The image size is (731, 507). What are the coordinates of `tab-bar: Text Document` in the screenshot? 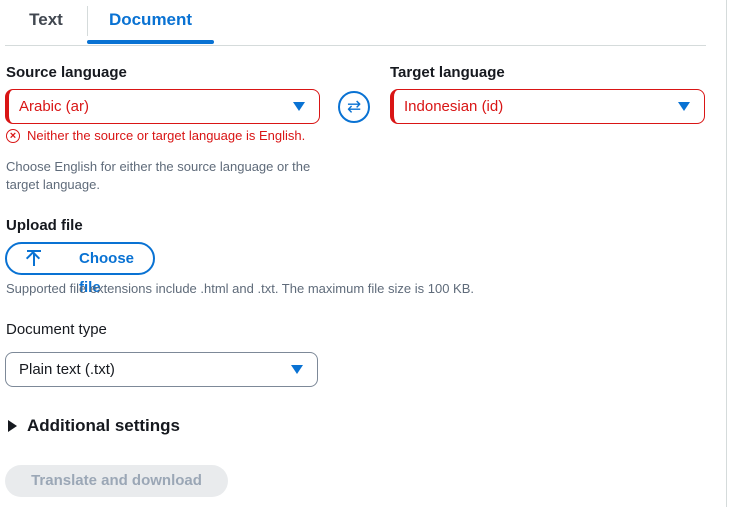 It's located at (355, 23).